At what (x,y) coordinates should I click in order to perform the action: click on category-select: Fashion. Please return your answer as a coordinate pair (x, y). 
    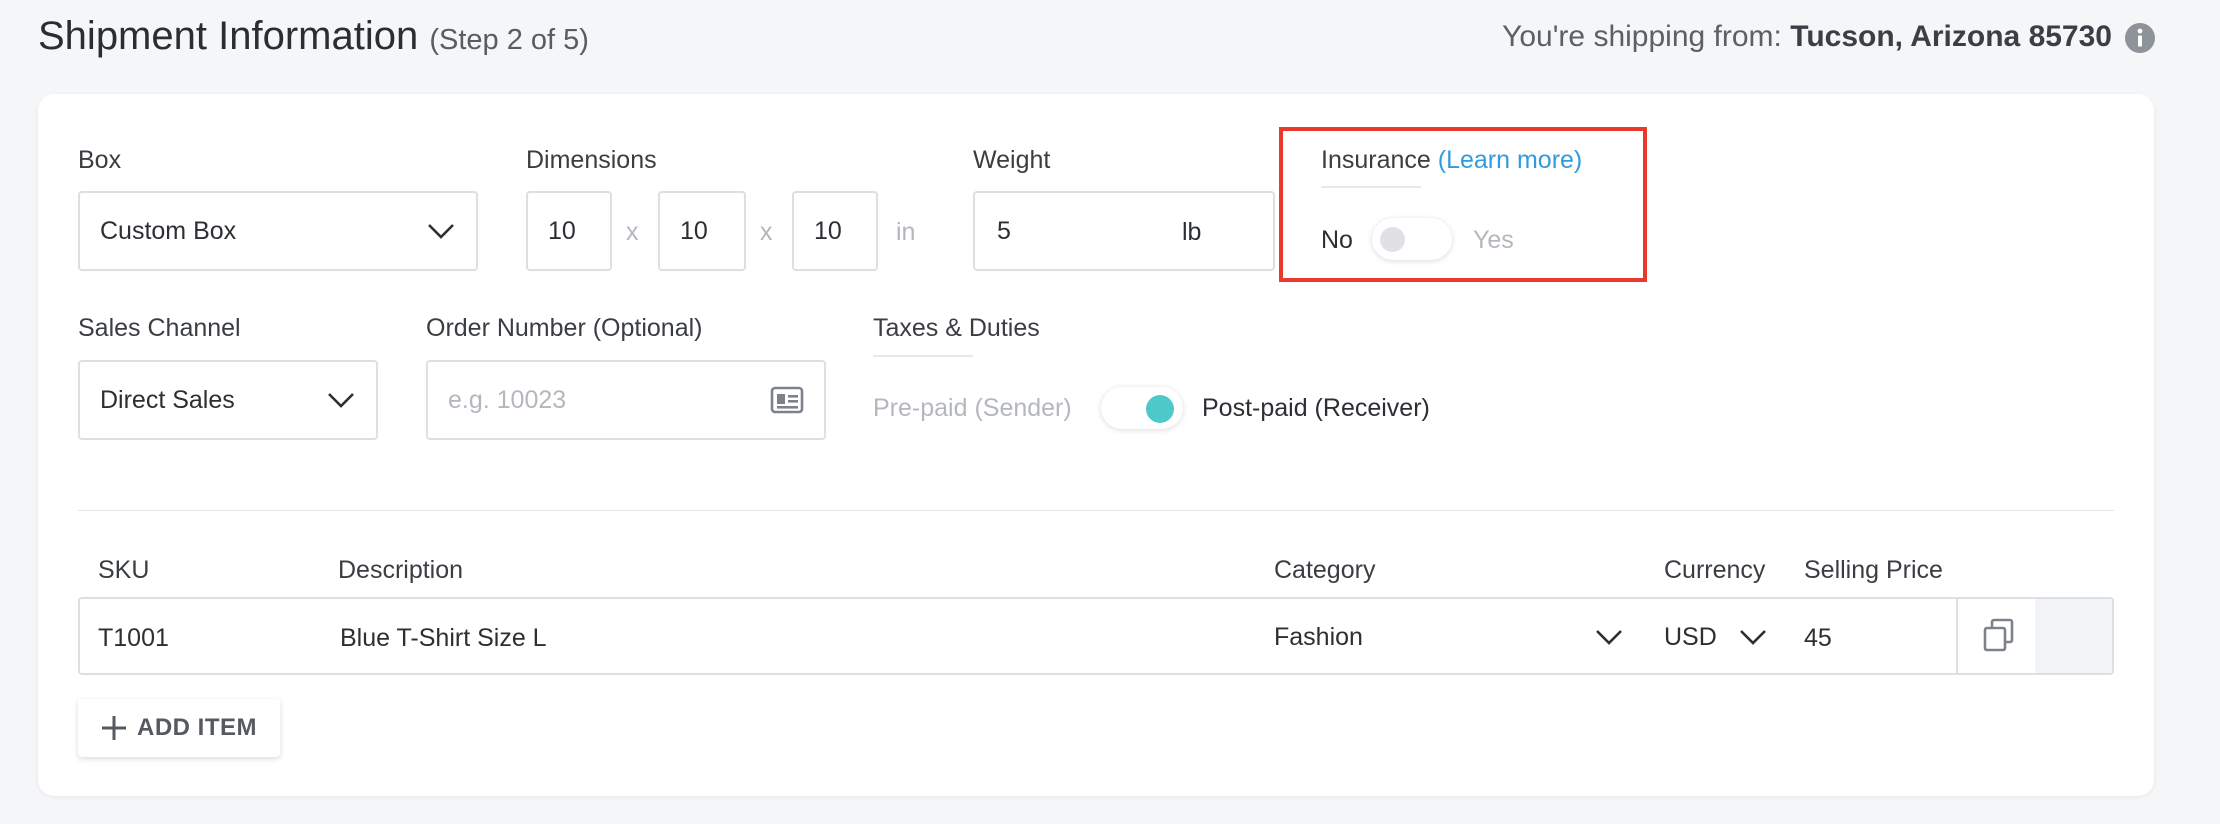
    Looking at the image, I should click on (1449, 637).